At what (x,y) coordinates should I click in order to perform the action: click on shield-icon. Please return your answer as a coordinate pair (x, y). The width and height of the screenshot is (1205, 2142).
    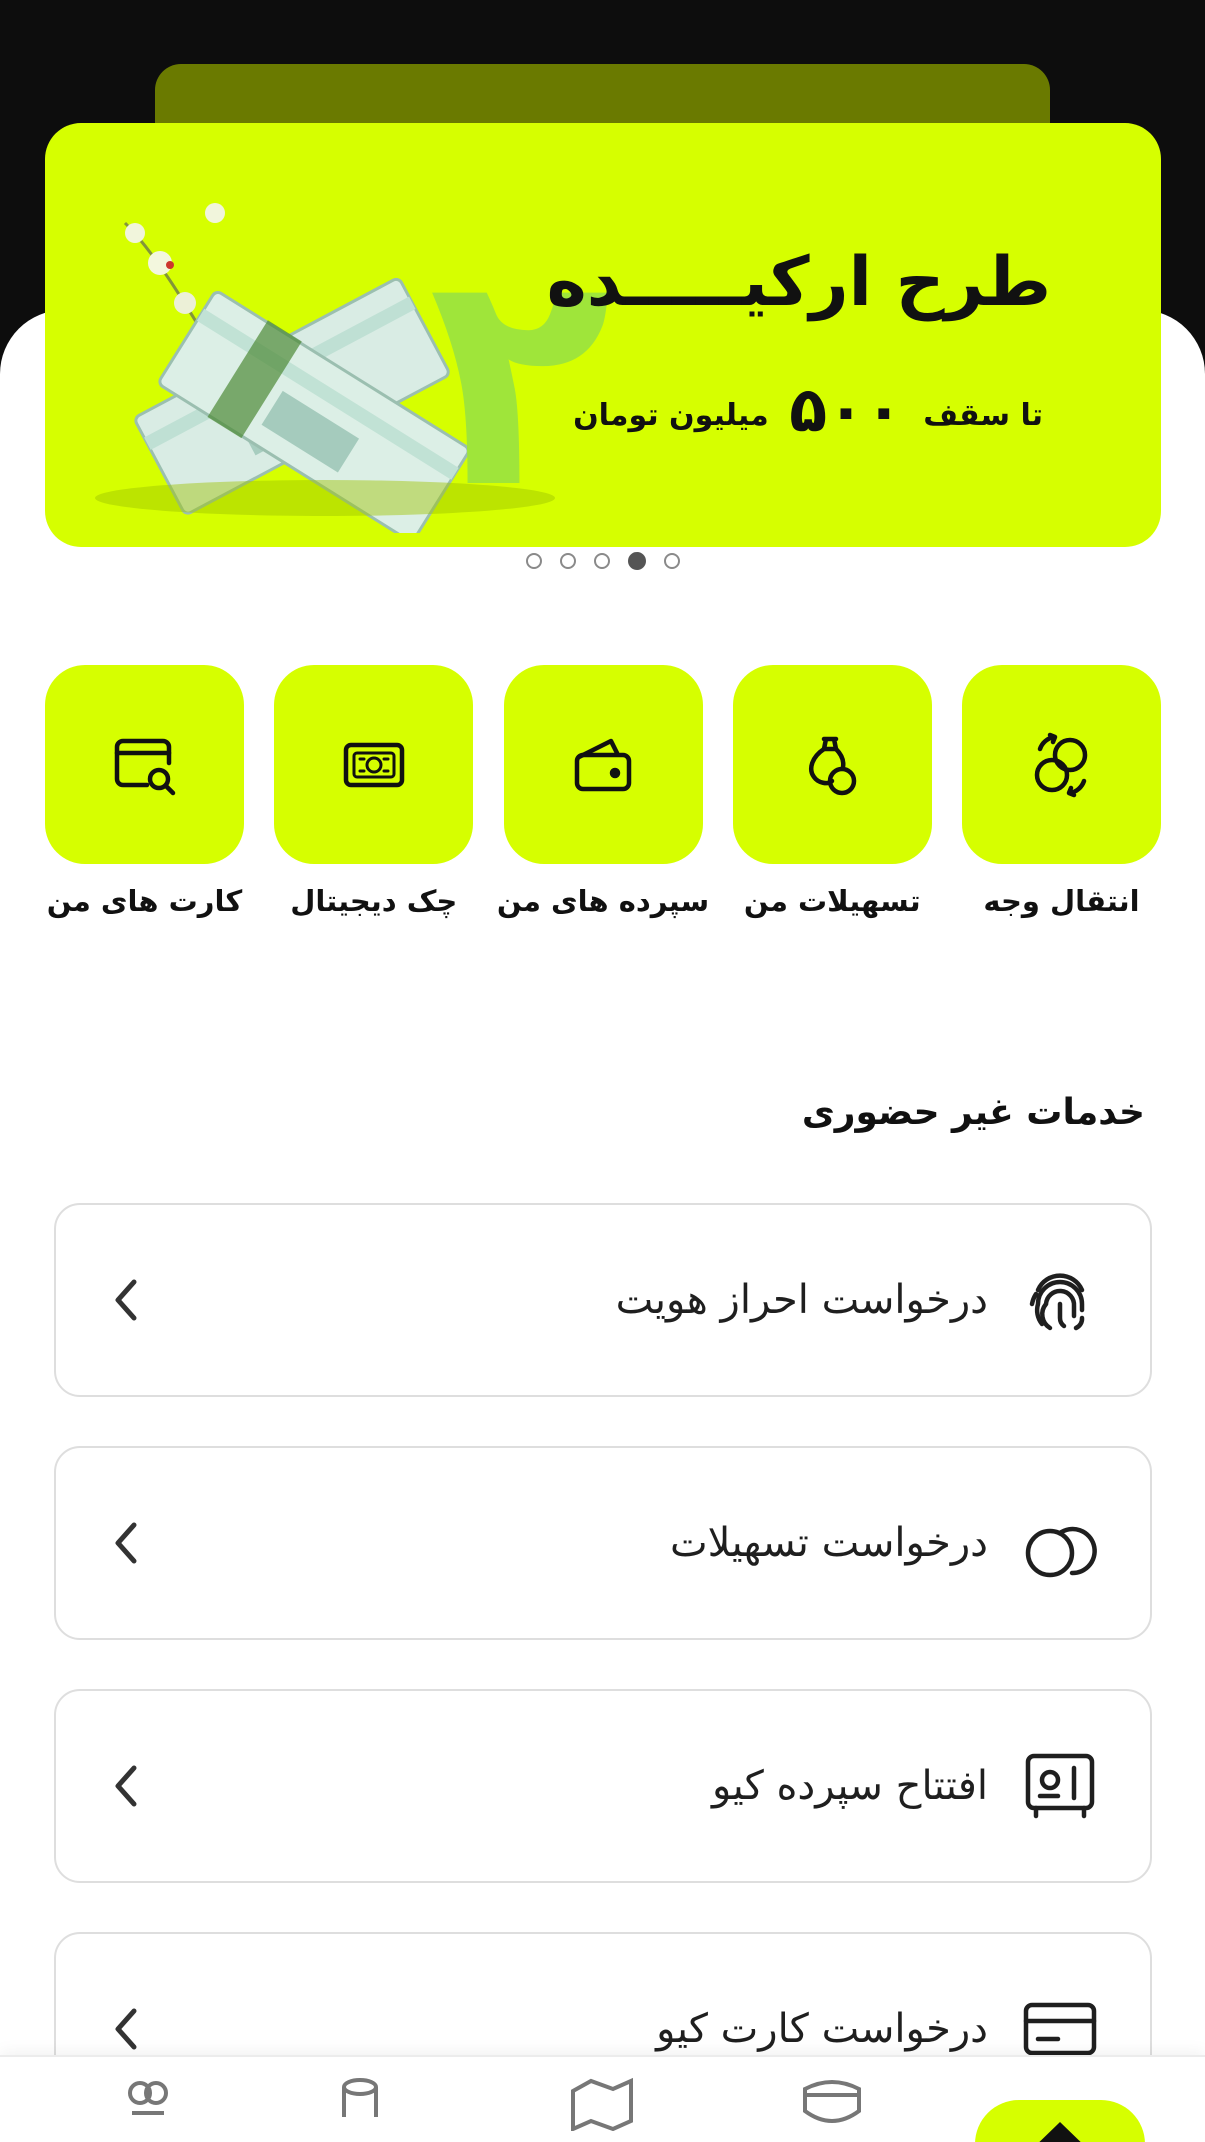
    Looking at the image, I should click on (832, 2101).